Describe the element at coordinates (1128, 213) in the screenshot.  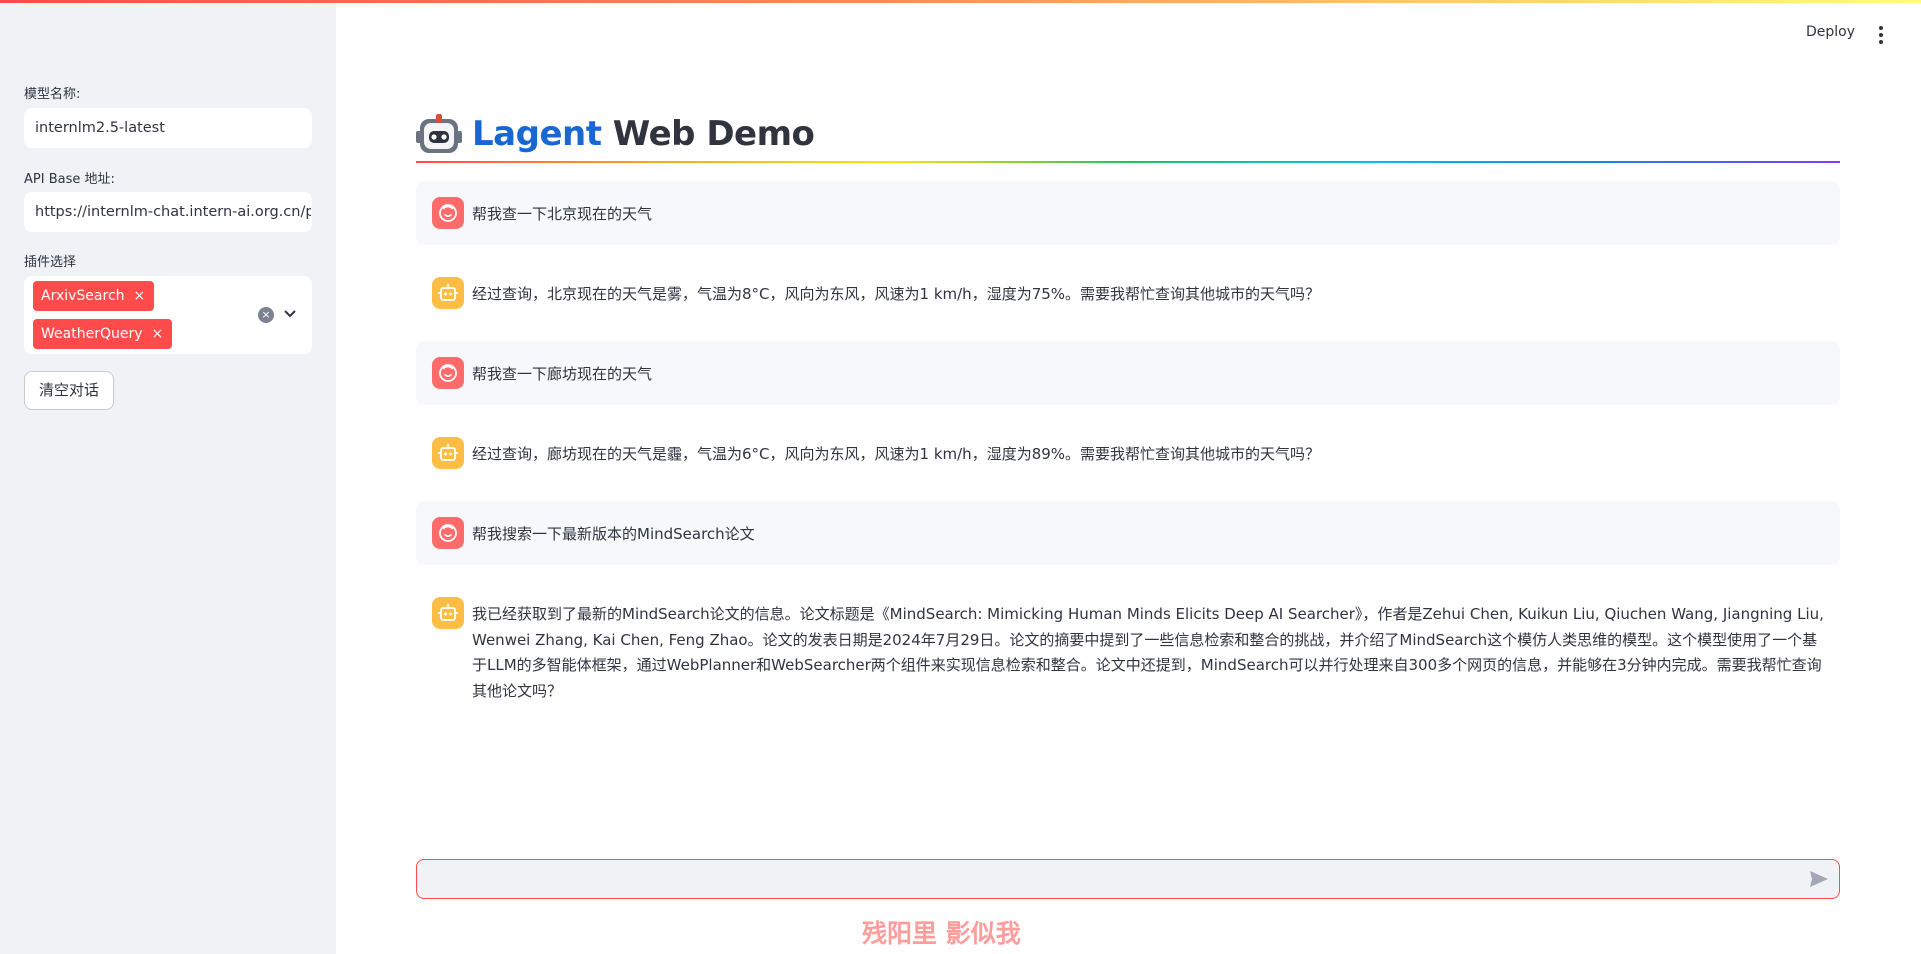
I see `chat-message-user: 帮我查一下北京现在的天气` at that location.